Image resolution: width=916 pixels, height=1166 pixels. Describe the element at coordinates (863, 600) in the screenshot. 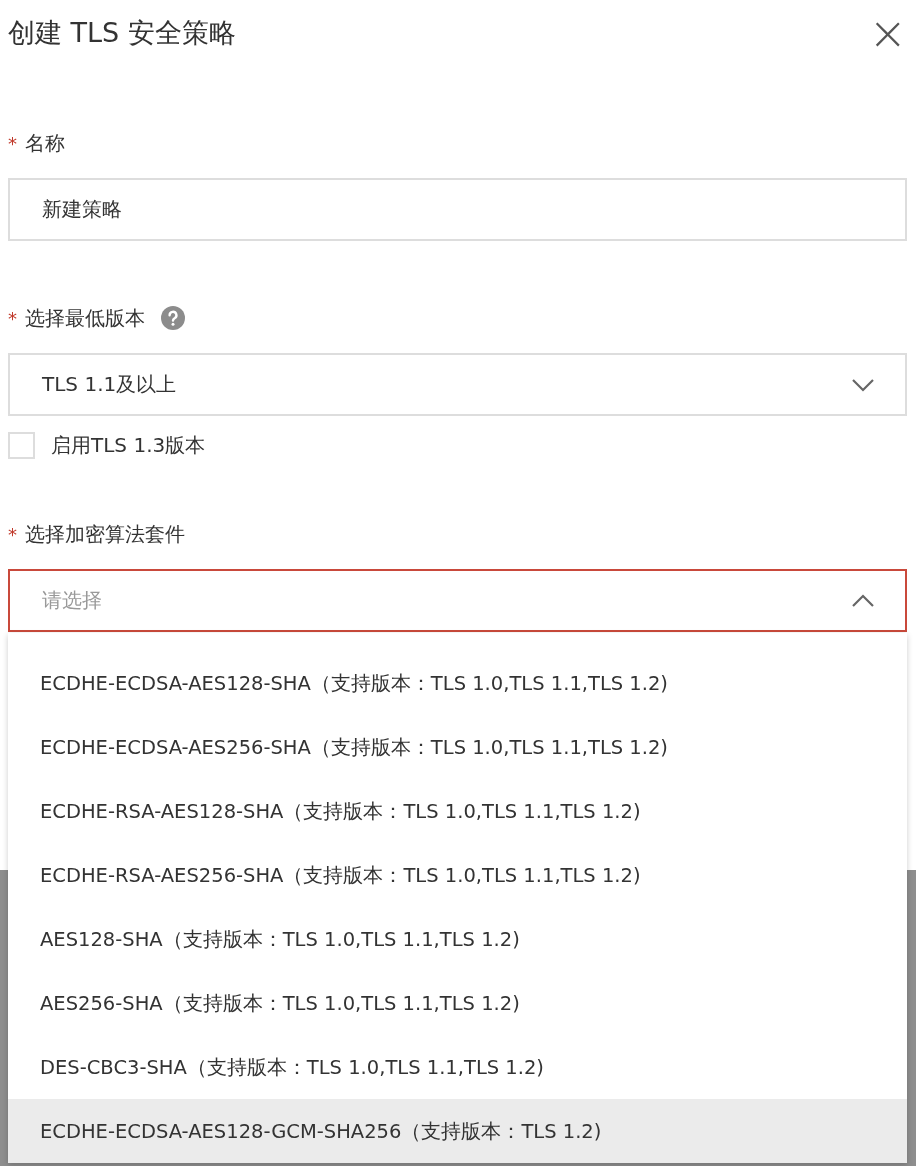

I see `chevron-up-icon` at that location.